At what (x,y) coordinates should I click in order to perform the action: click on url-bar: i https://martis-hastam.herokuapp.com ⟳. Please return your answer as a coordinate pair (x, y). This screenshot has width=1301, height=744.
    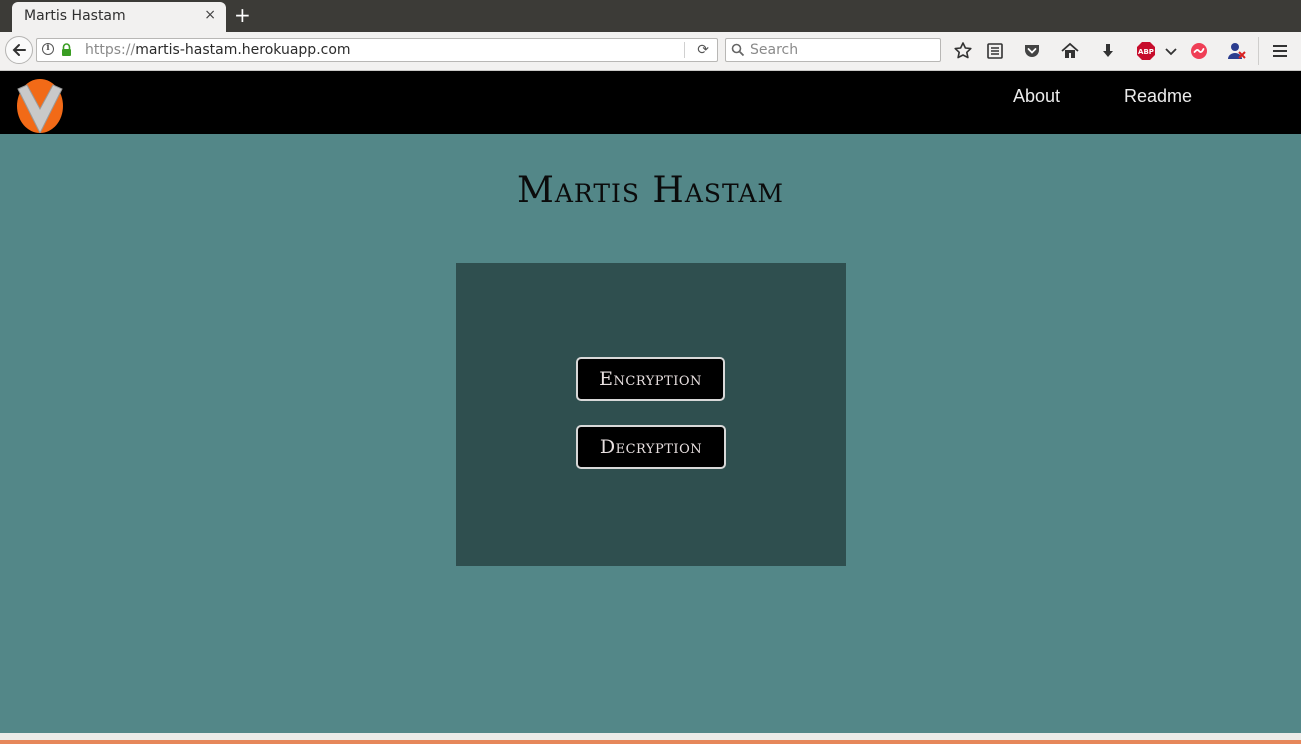
    Looking at the image, I should click on (377, 50).